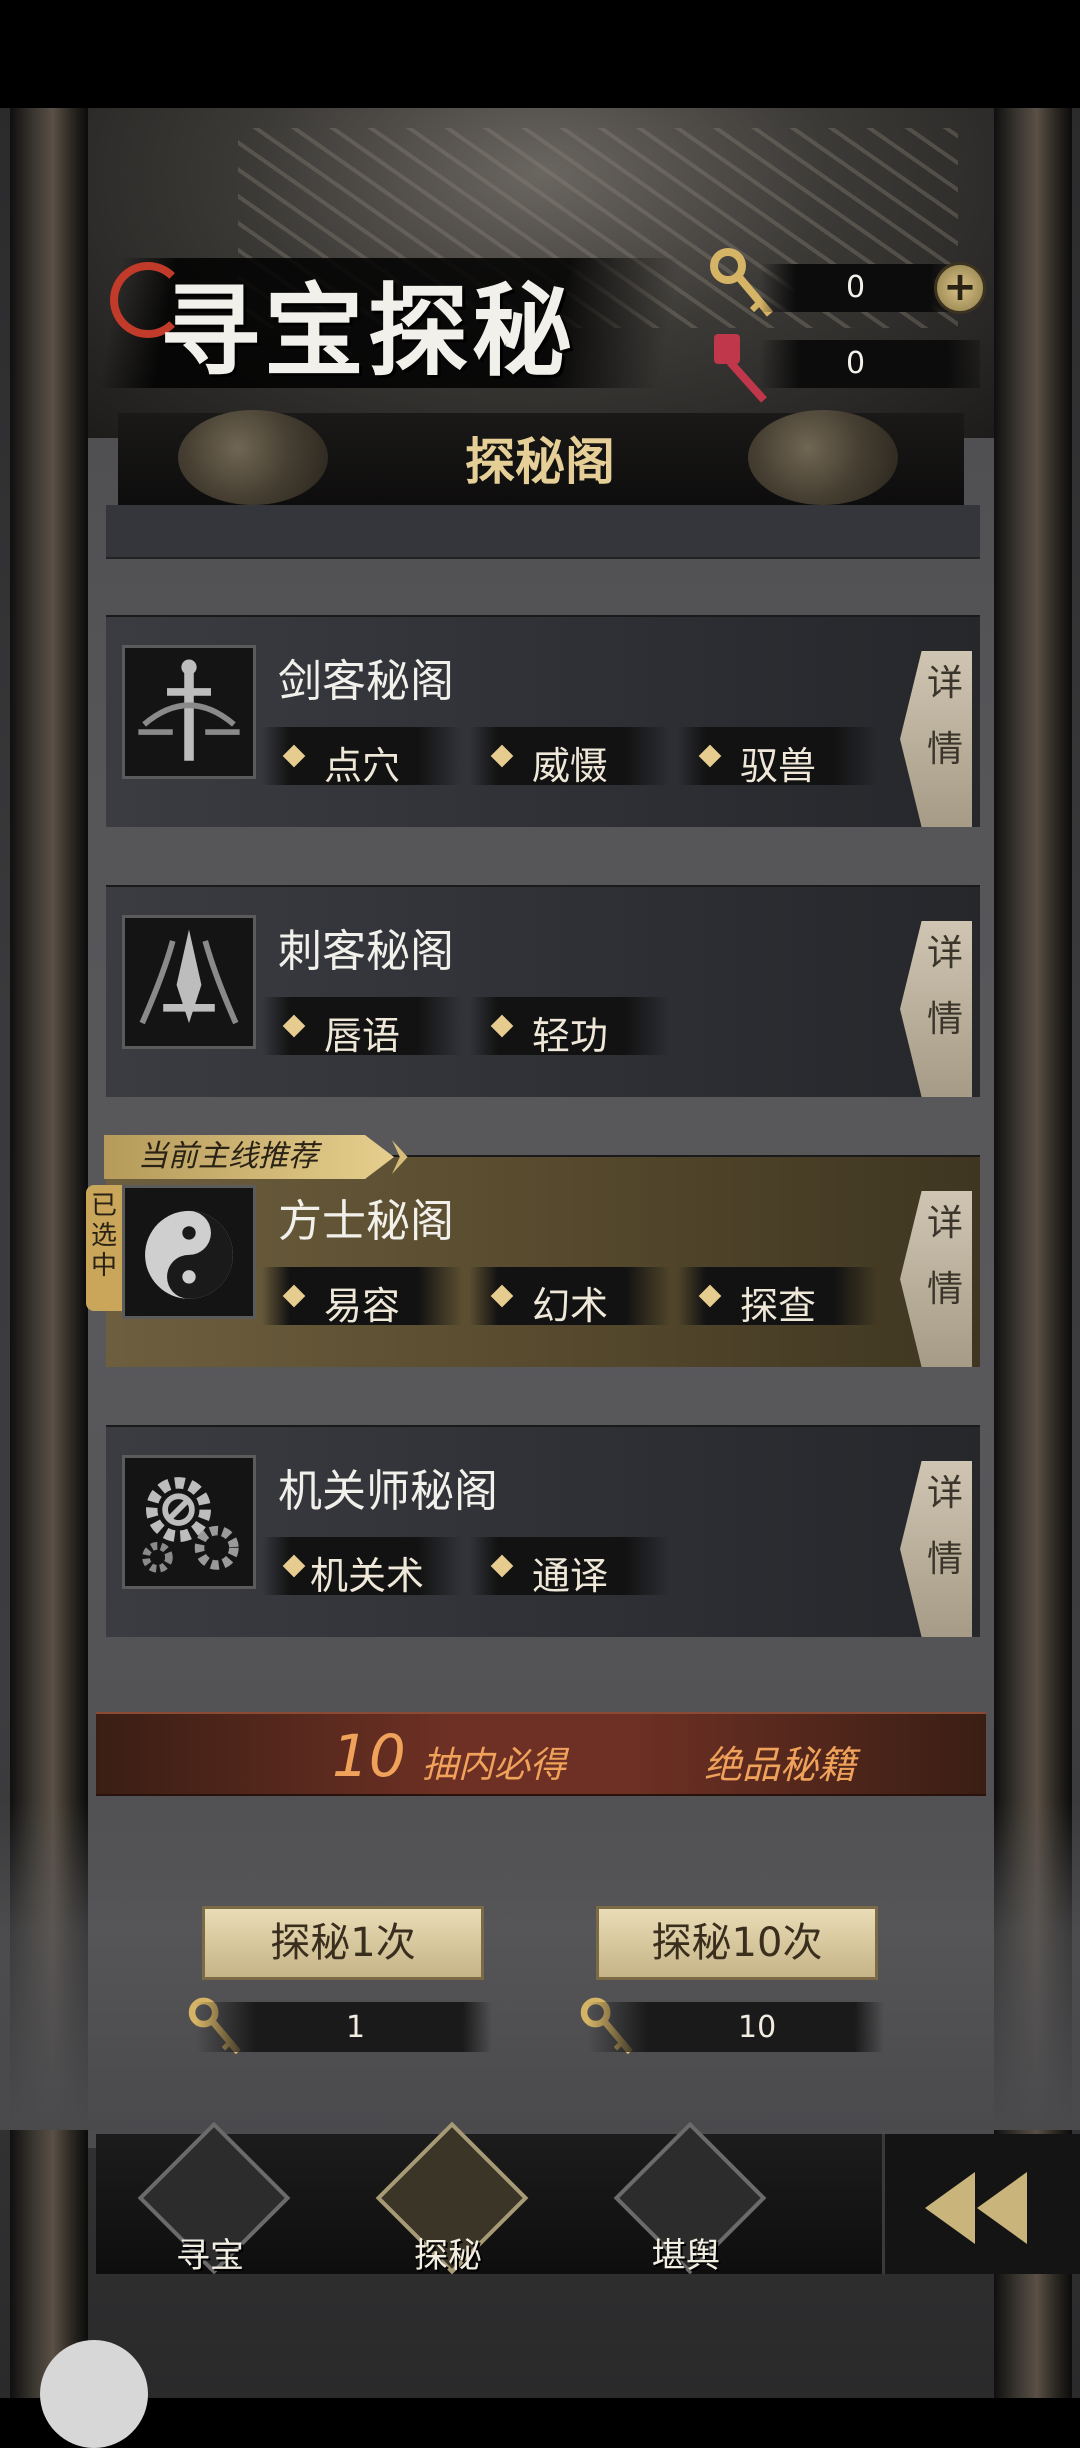 The image size is (1080, 2448). What do you see at coordinates (367, 1576) in the screenshot?
I see `tag-label: 机关术` at bounding box center [367, 1576].